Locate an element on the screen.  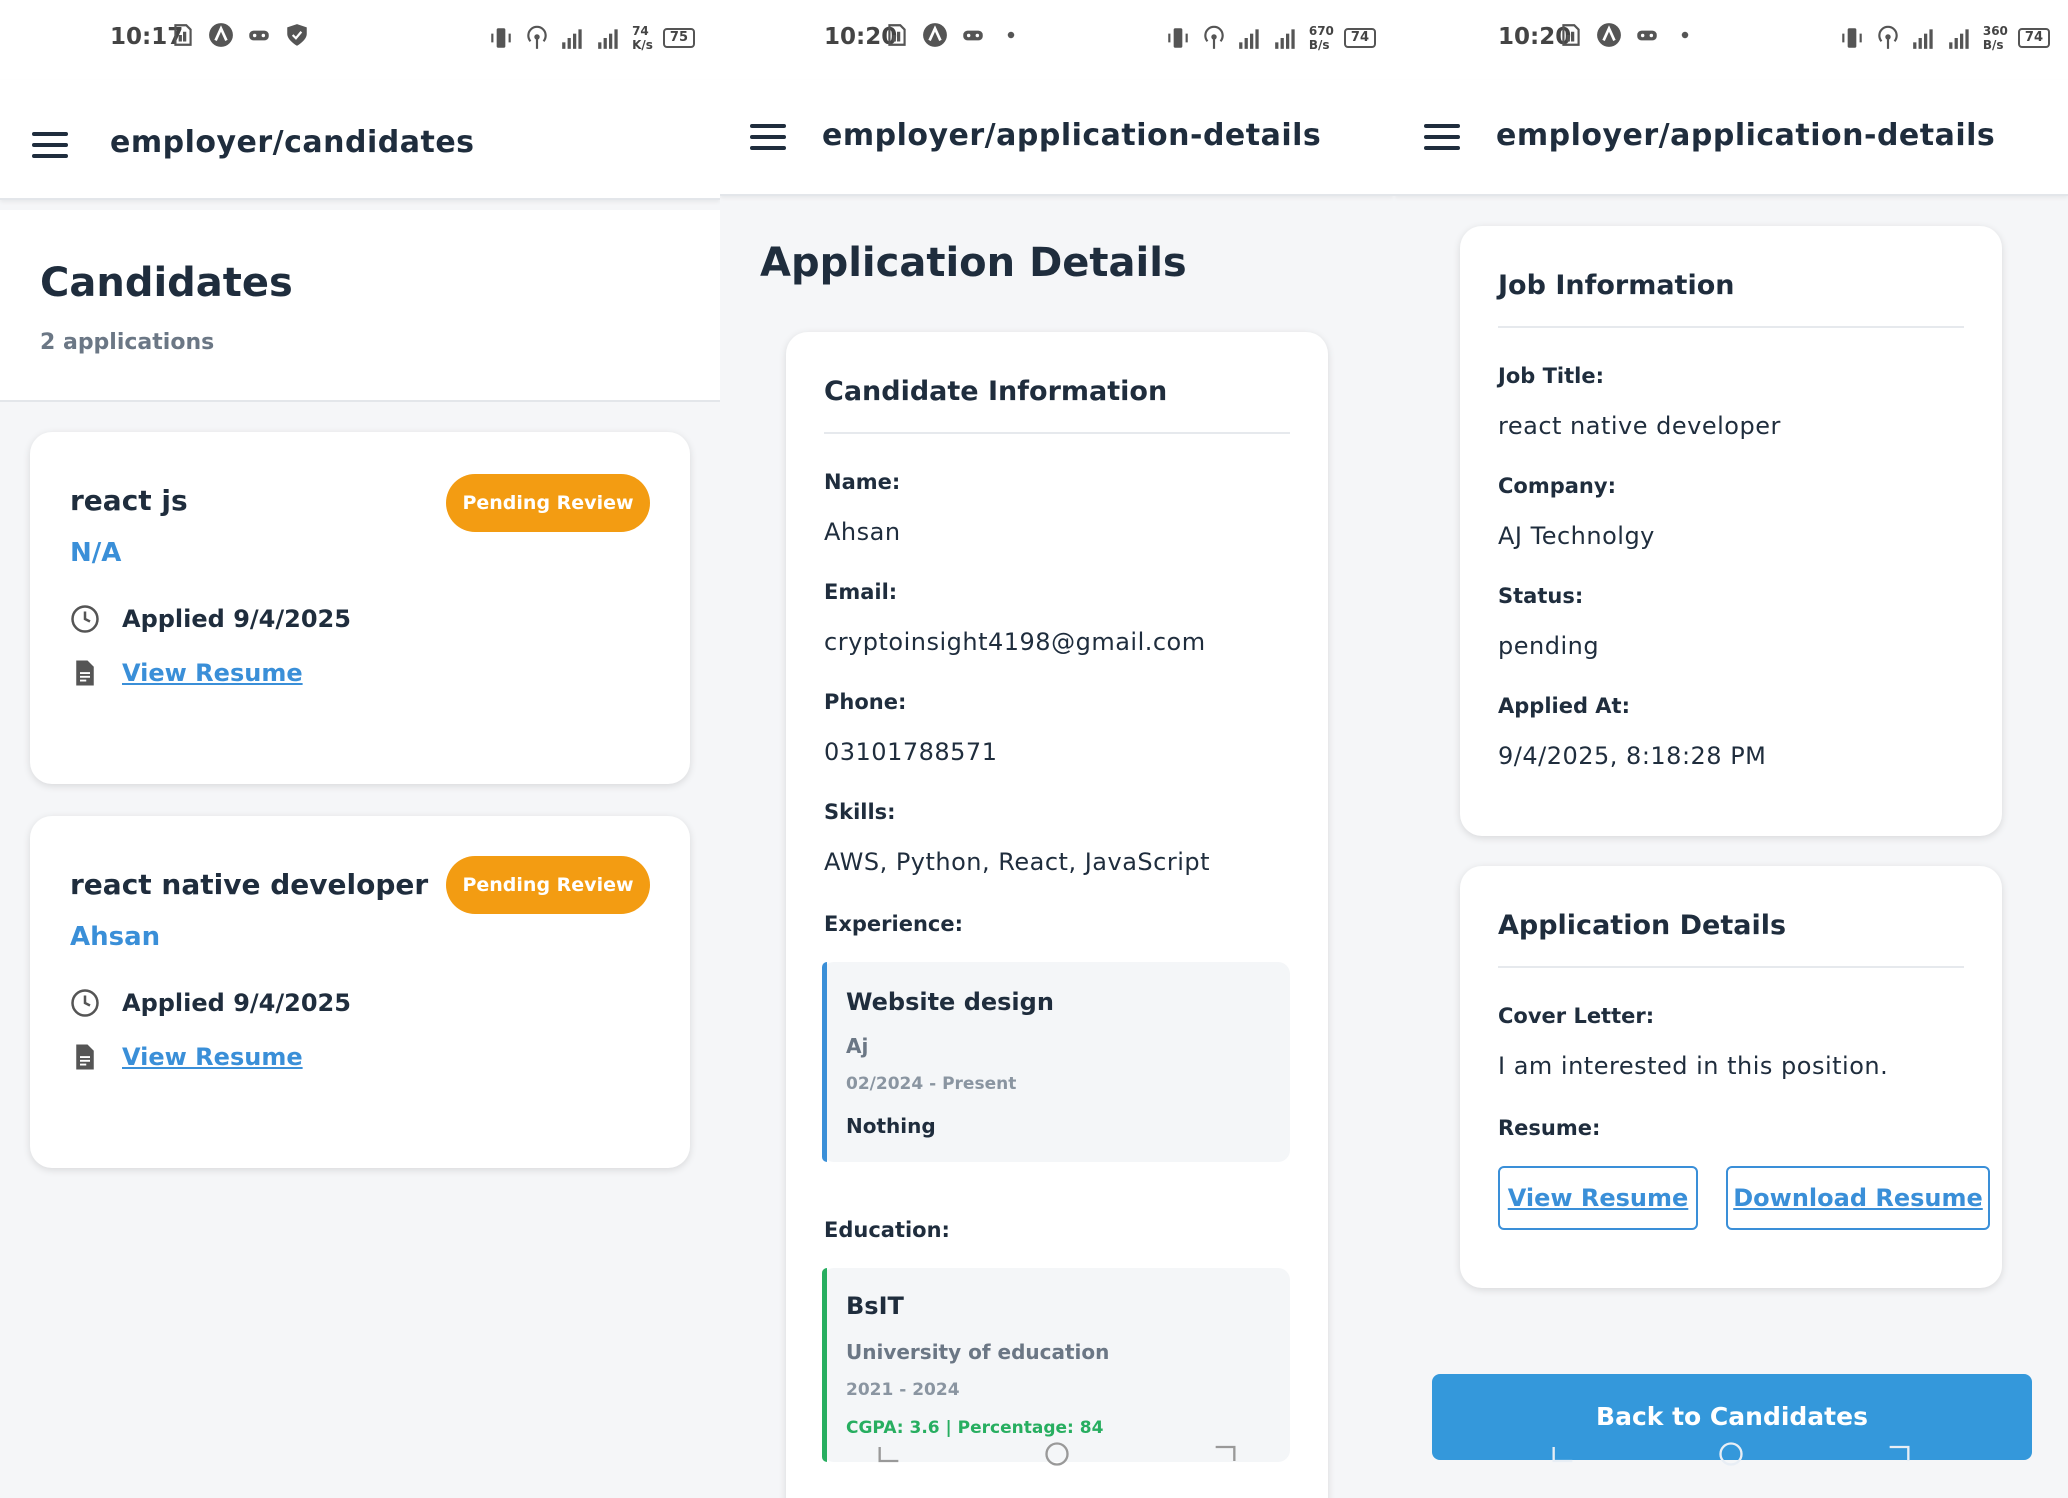
name-value: Ahsan is located at coordinates (862, 532).